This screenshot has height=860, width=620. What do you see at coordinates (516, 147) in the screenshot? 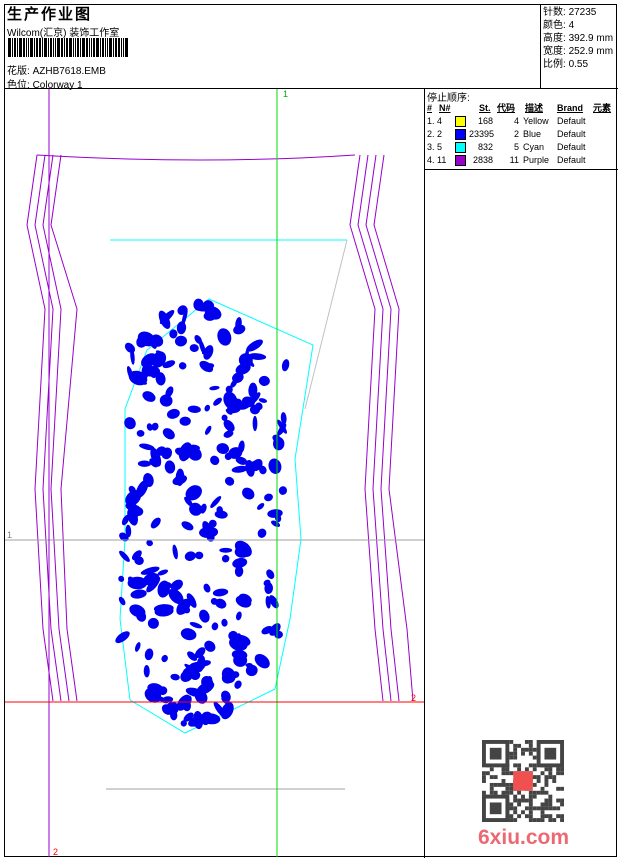
I see `row-code: 5` at bounding box center [516, 147].